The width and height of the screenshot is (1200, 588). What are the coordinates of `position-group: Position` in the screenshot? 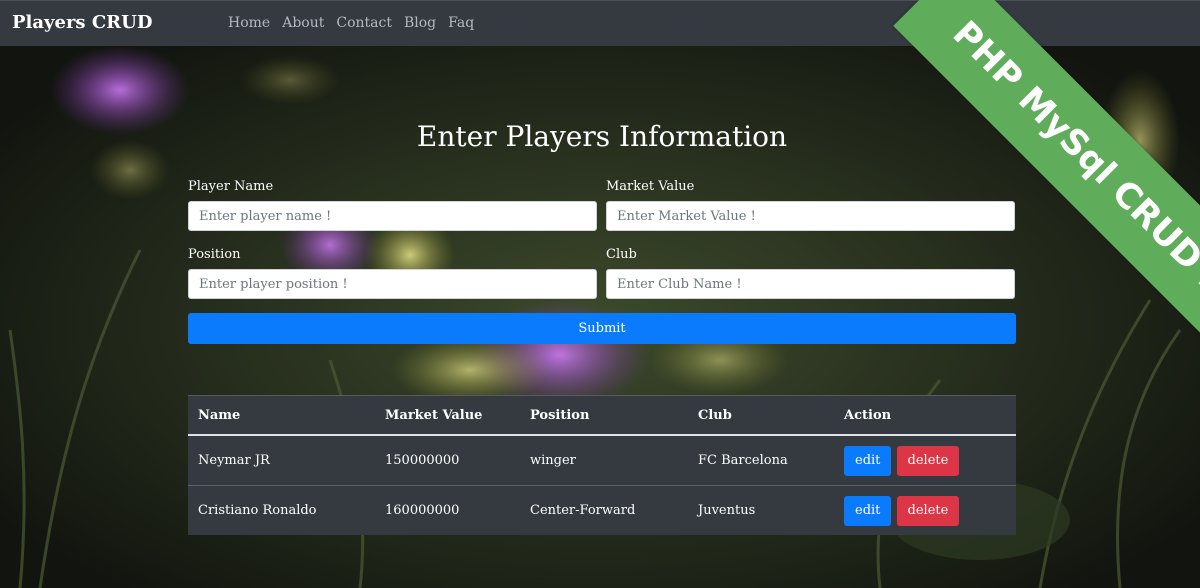 It's located at (392, 273).